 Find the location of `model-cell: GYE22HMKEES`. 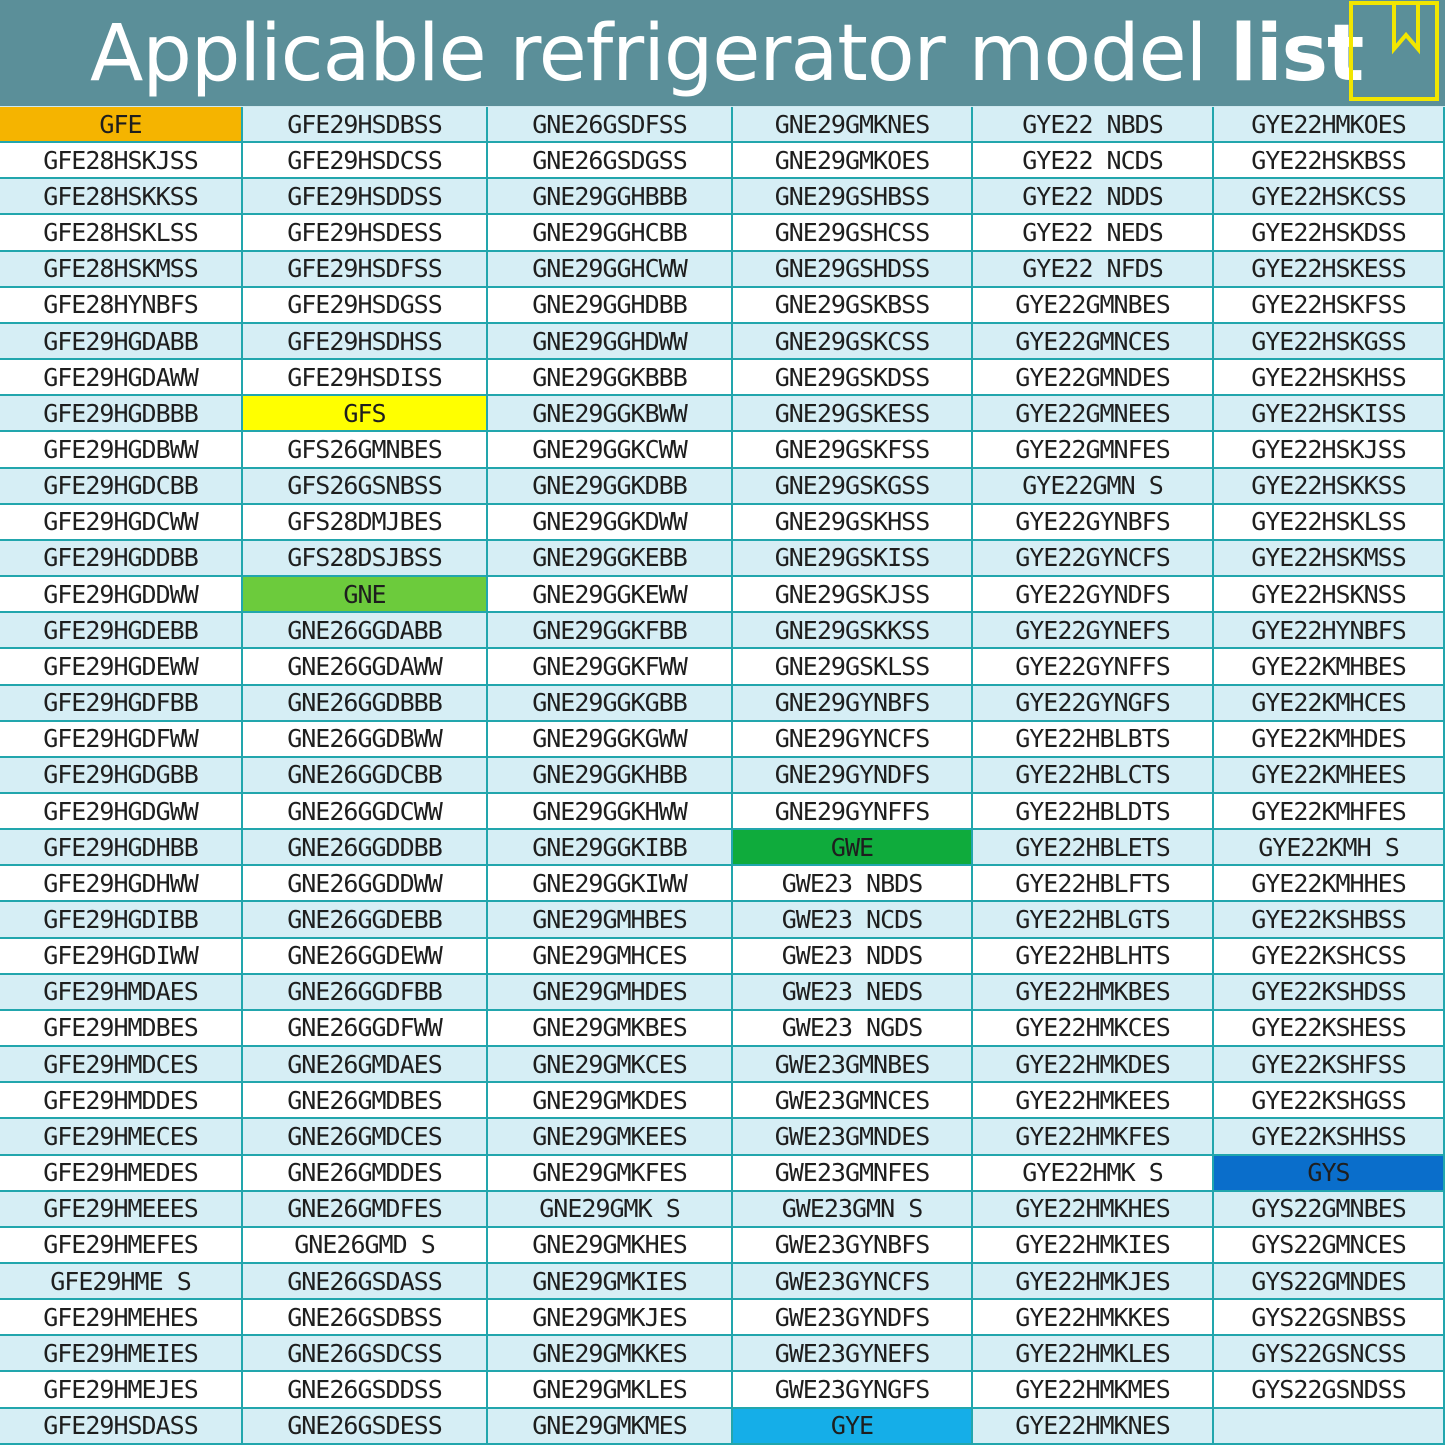

model-cell: GYE22HMKEES is located at coordinates (1093, 1101).